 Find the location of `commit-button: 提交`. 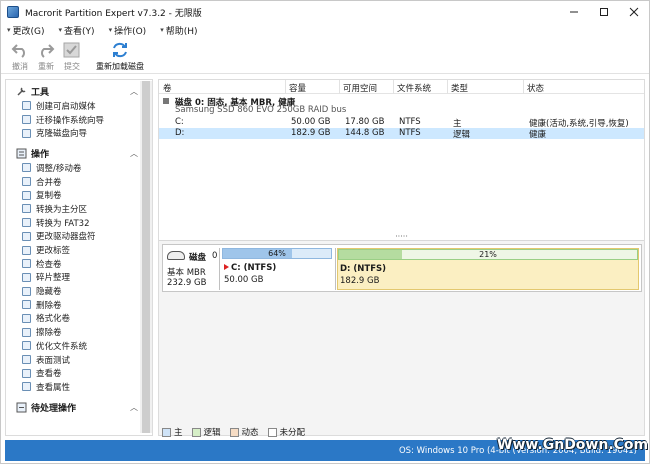

commit-button: 提交 is located at coordinates (72, 55).